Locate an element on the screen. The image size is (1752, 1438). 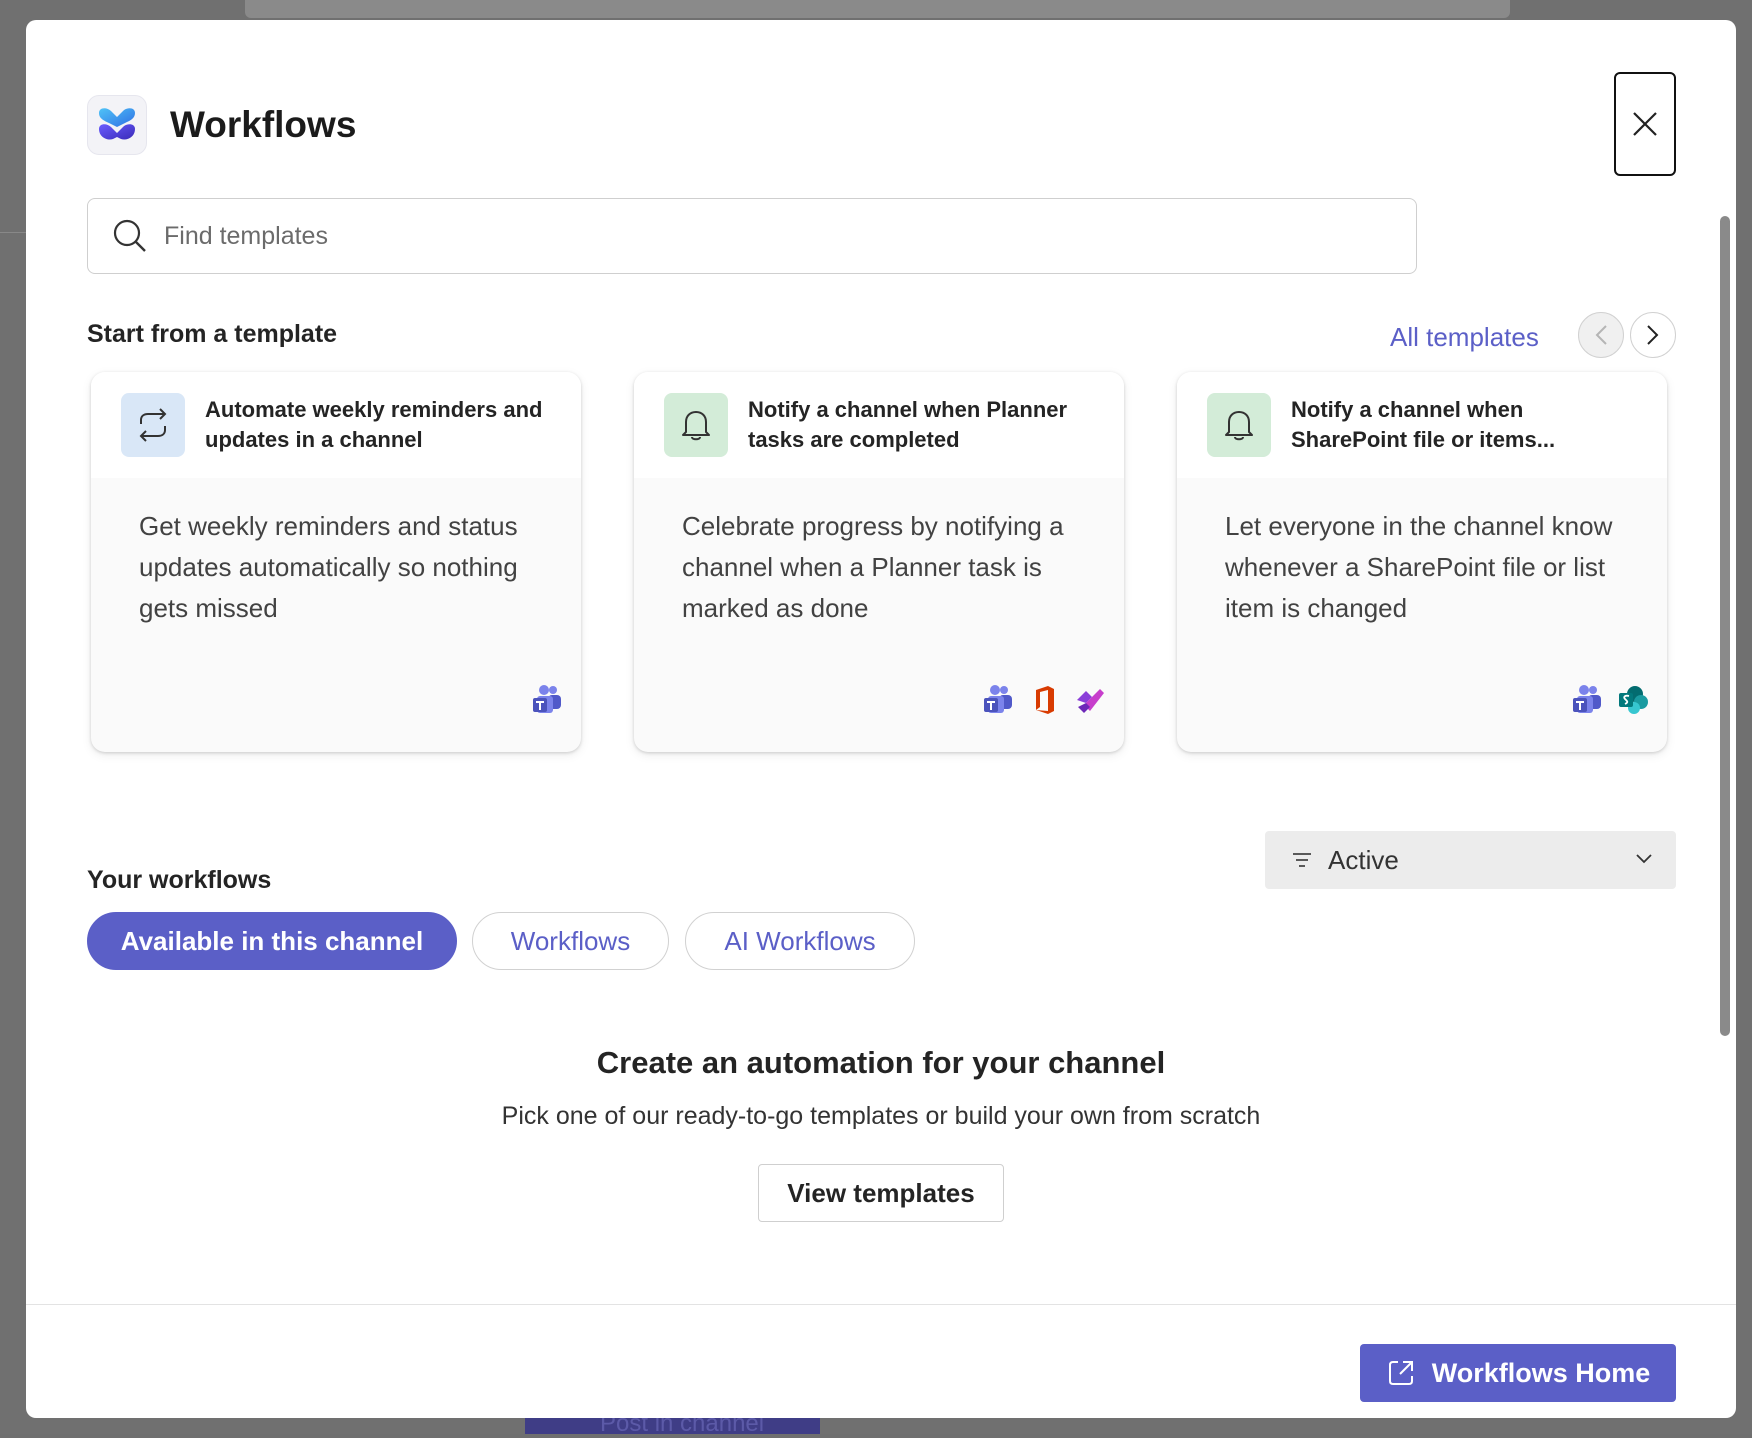
templates-section-title: Start from a template is located at coordinates (212, 334).